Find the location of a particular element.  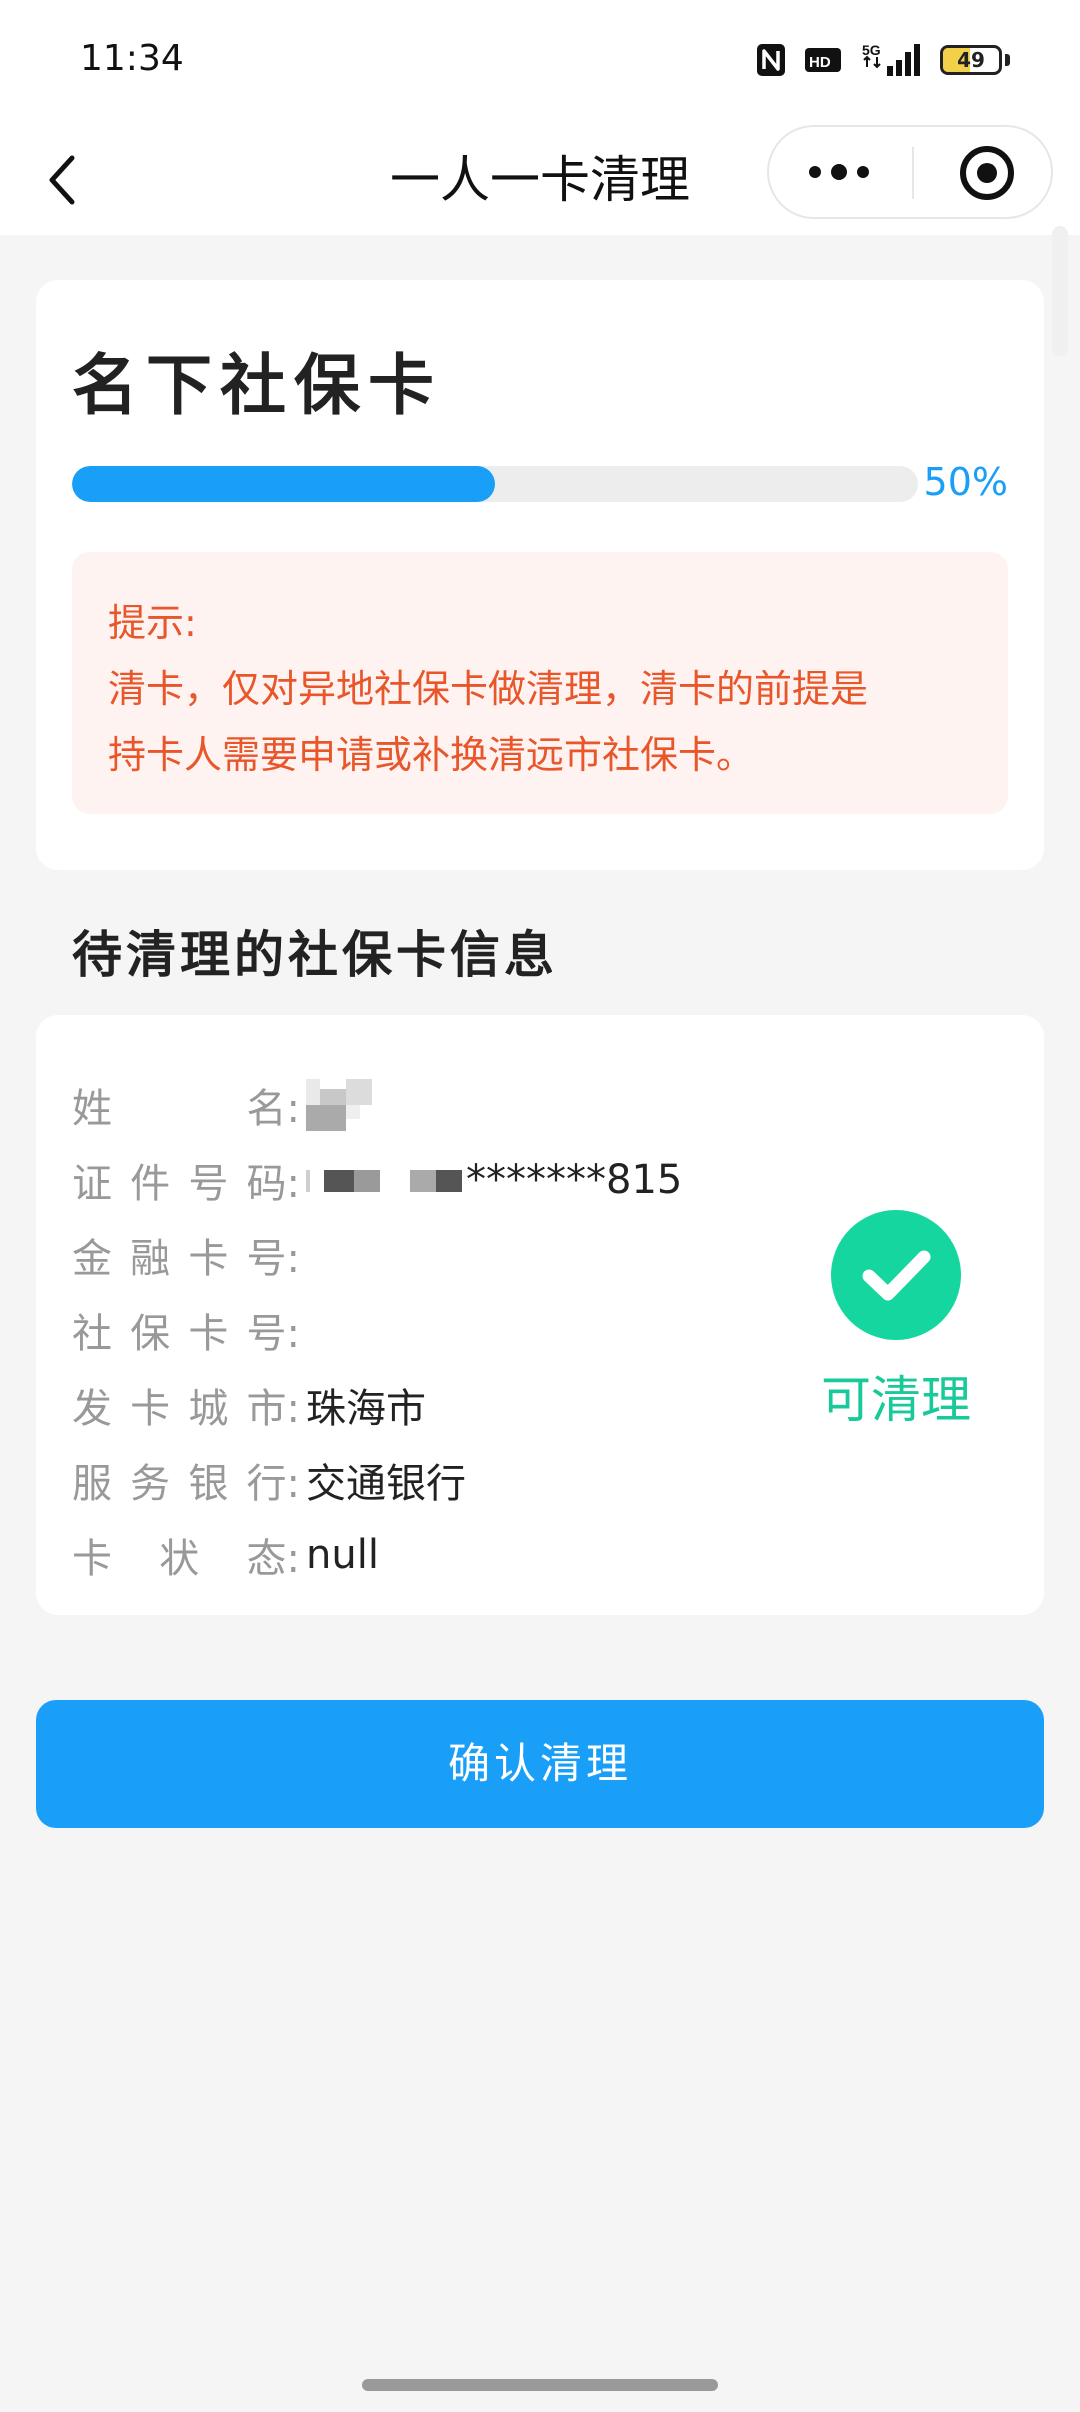

field-label: 金融卡号: is located at coordinates (189, 1255).